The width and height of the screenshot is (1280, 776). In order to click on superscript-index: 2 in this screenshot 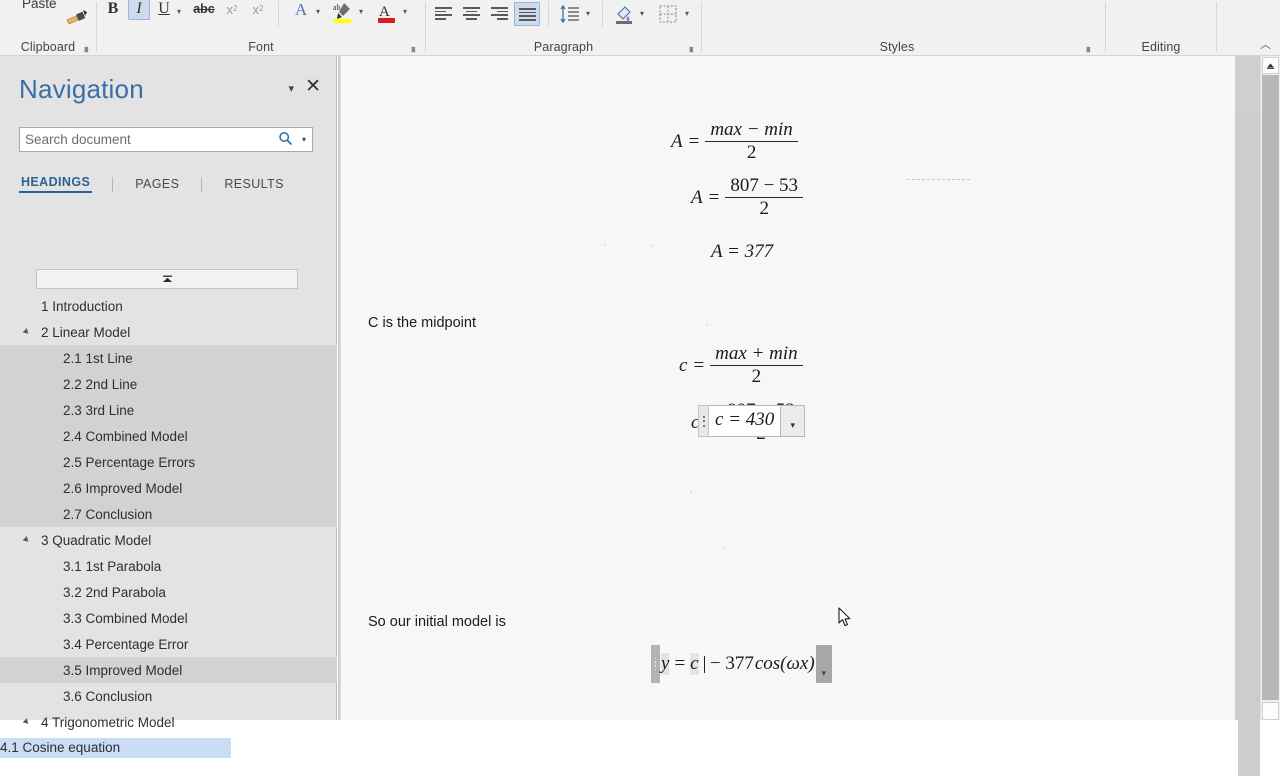, I will do `click(261, 8)`.